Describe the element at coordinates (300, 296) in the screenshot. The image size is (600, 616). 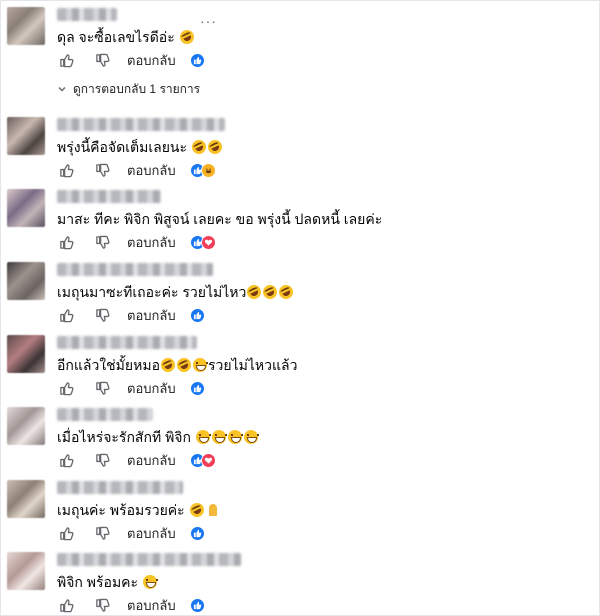
I see `comment: เมถุนมาซะทีเถอะค่ะ รวยไม่ไหว ตอบกลับ` at that location.